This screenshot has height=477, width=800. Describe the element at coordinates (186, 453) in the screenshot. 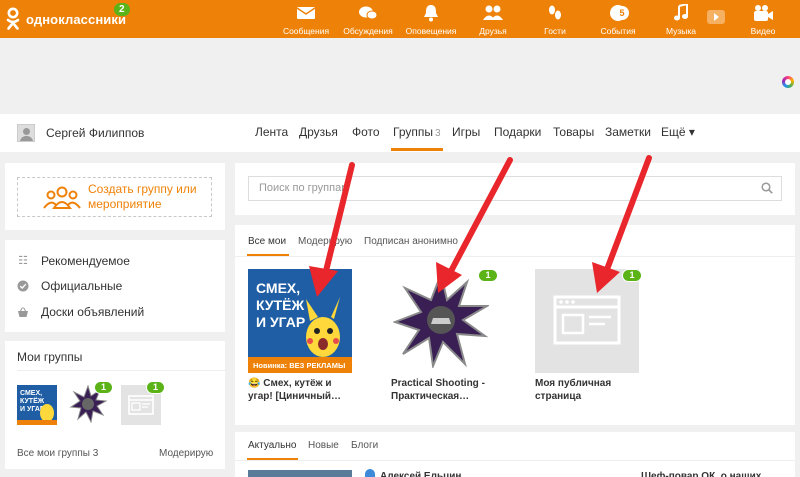

I see `moderate-link: Модерирую` at that location.